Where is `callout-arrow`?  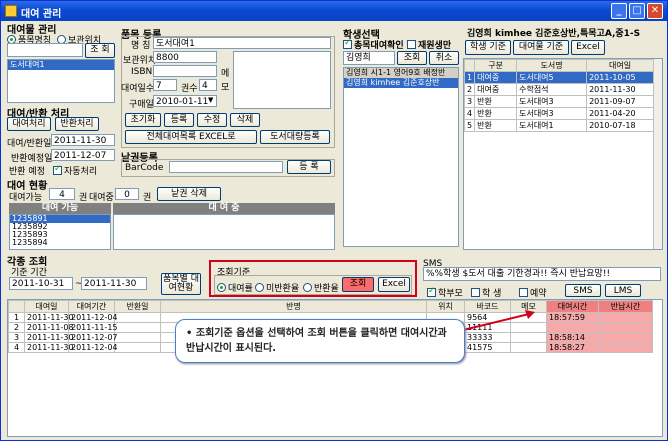
callout-arrow is located at coordinates (496, 321).